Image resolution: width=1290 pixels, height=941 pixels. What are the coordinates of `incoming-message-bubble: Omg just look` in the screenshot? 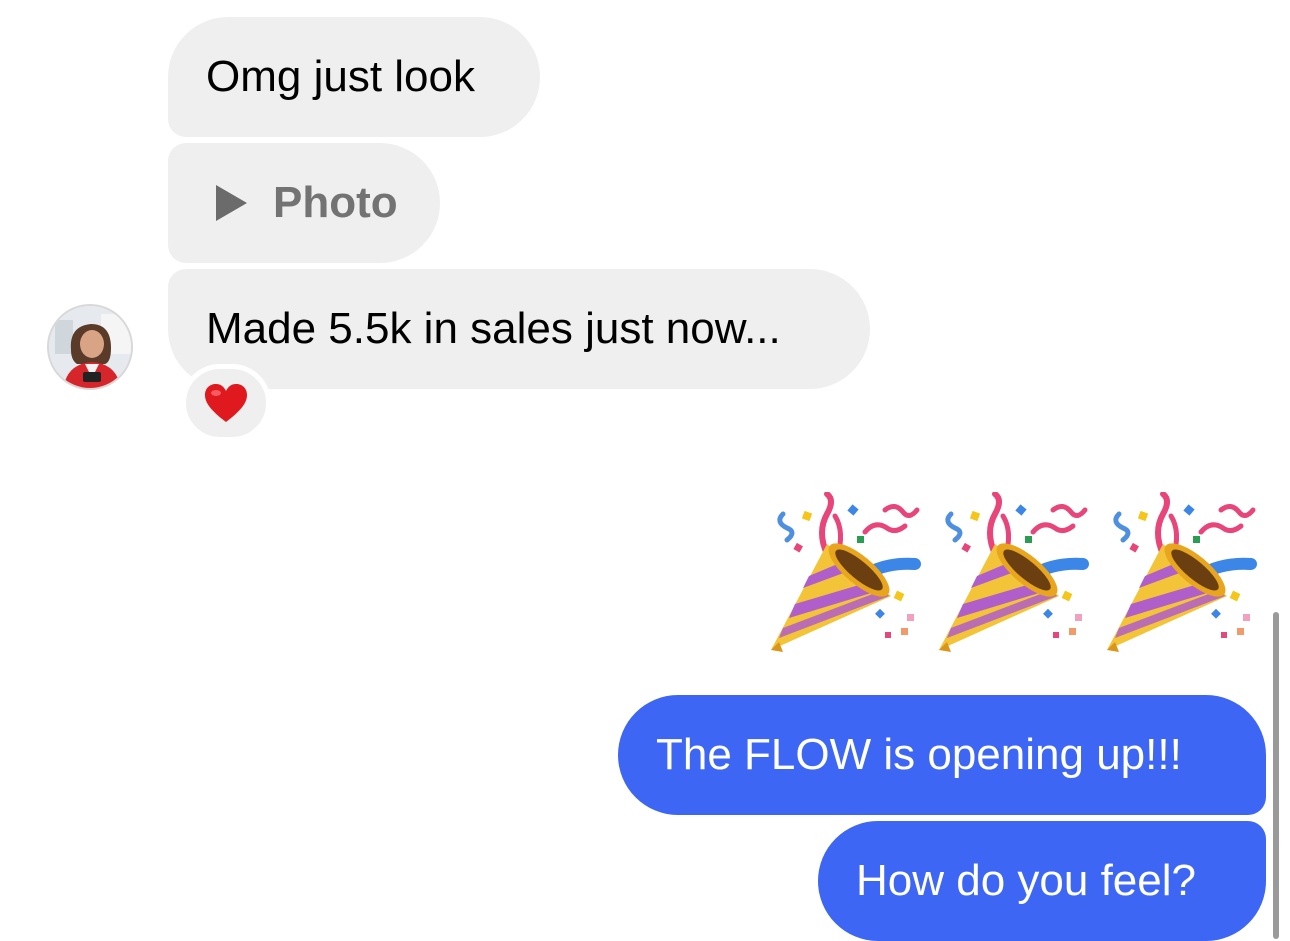 It's located at (354, 77).